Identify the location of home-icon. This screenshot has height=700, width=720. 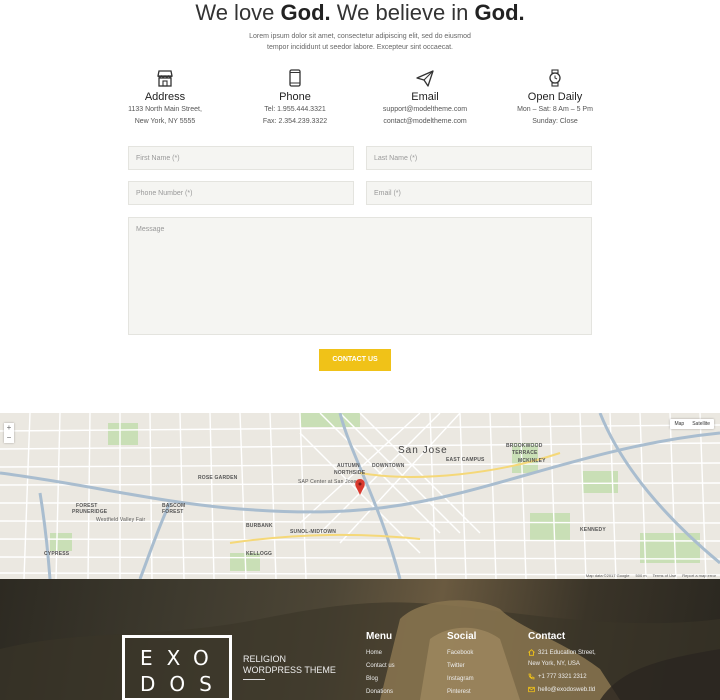
(531, 652).